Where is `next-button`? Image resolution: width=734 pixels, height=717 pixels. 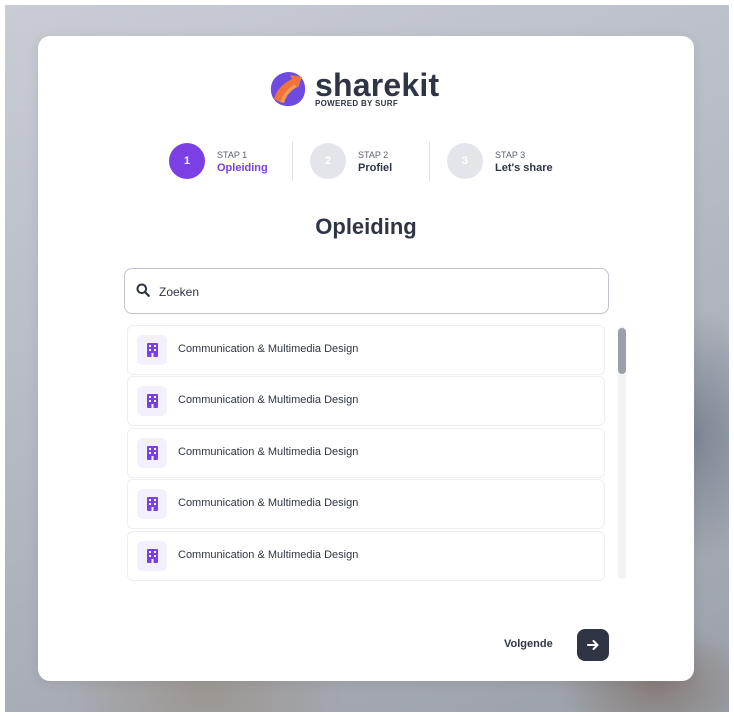 next-button is located at coordinates (593, 645).